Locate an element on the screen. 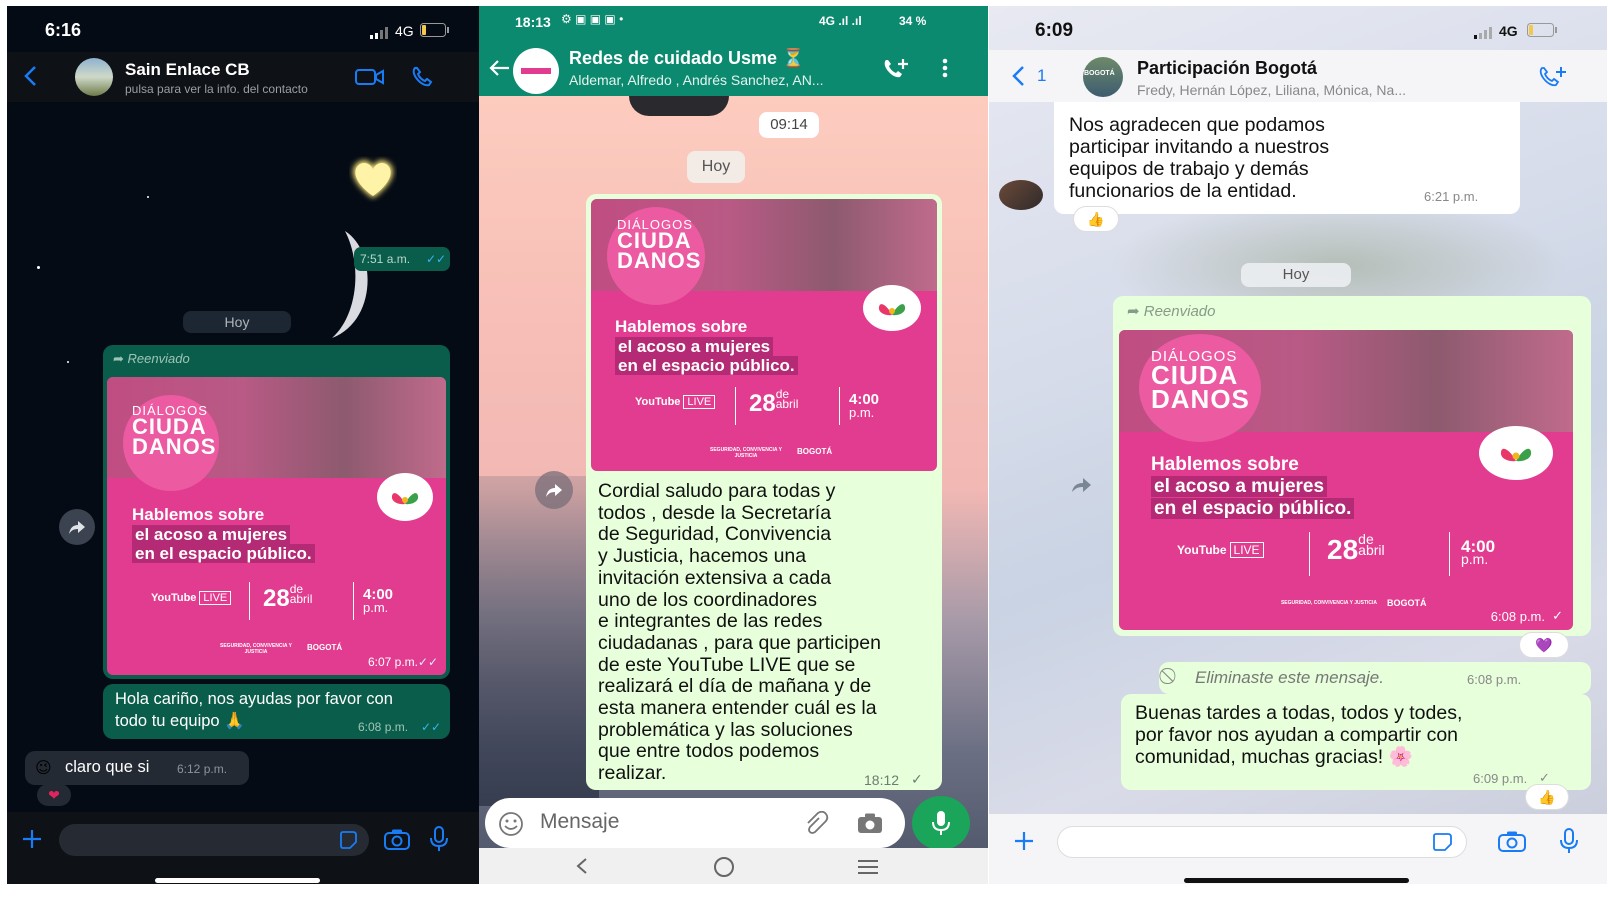  nav-home-icon is located at coordinates (724, 867).